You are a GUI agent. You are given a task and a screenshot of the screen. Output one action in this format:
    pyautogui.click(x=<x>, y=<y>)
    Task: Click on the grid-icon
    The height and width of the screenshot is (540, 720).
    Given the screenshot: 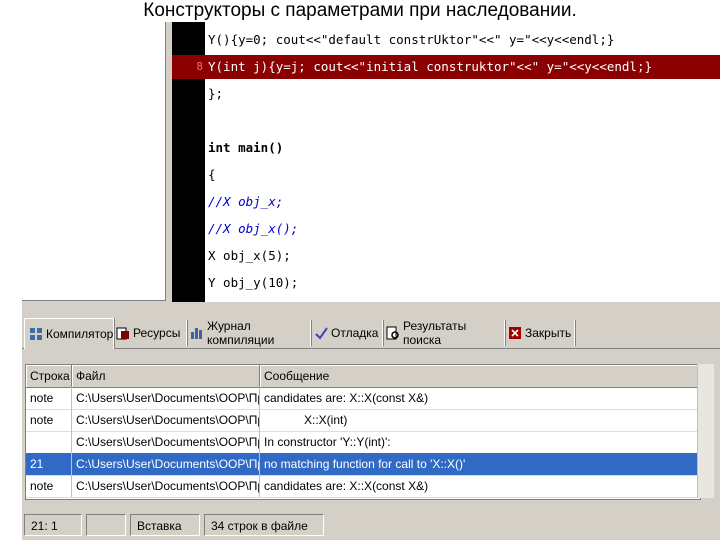 What is the action you would take?
    pyautogui.click(x=36, y=334)
    